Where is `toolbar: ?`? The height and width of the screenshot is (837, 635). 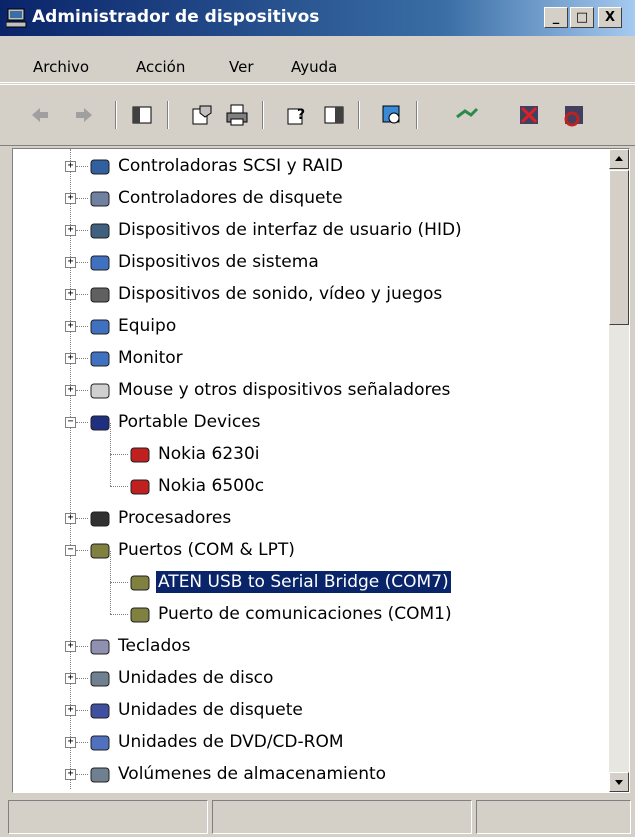 toolbar: ? is located at coordinates (317, 115).